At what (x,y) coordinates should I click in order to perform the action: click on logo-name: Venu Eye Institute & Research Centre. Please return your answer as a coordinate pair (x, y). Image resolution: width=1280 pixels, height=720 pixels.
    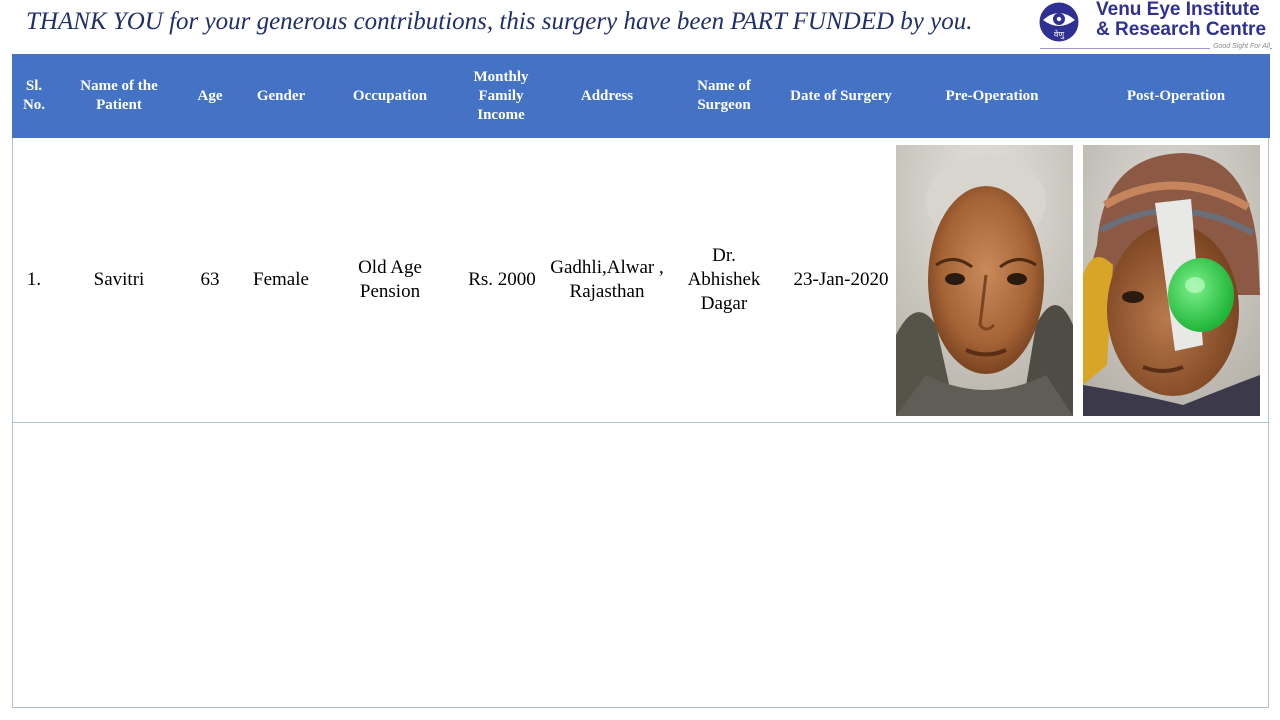
    Looking at the image, I should click on (1181, 20).